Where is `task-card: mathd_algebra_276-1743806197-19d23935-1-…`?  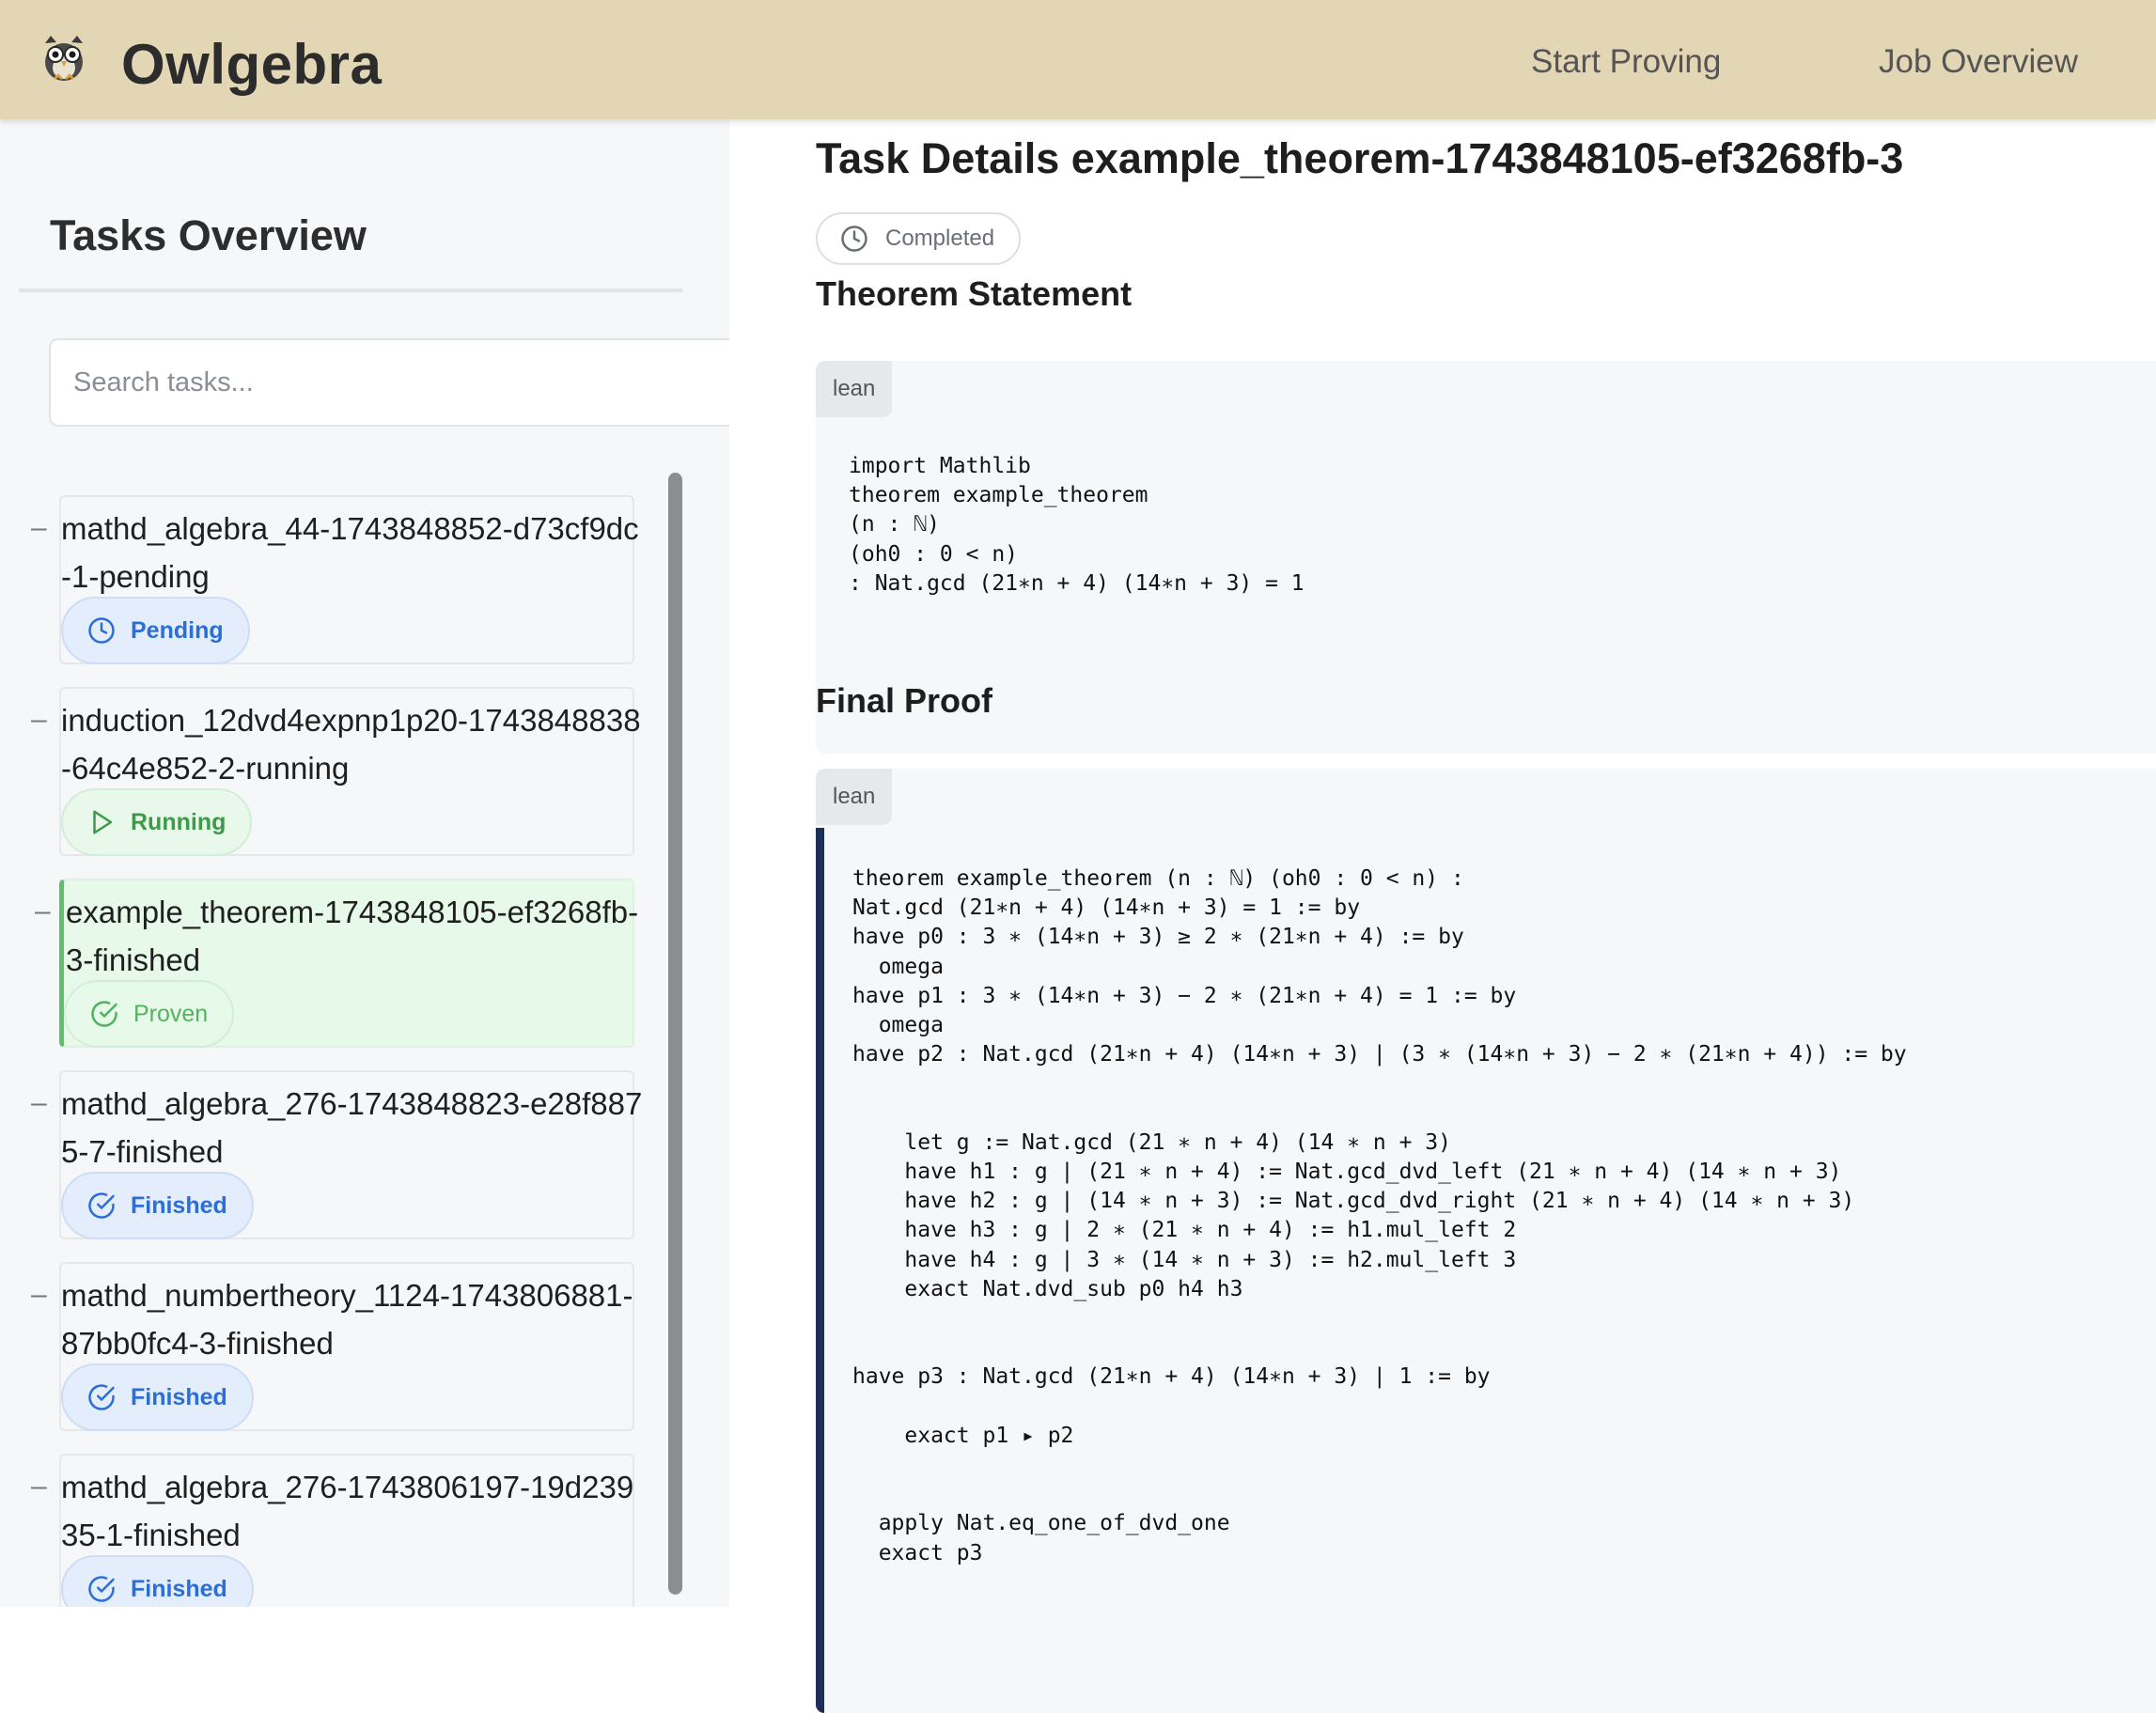
task-card: mathd_algebra_276-1743806197-19d23935-1-… is located at coordinates (347, 1530).